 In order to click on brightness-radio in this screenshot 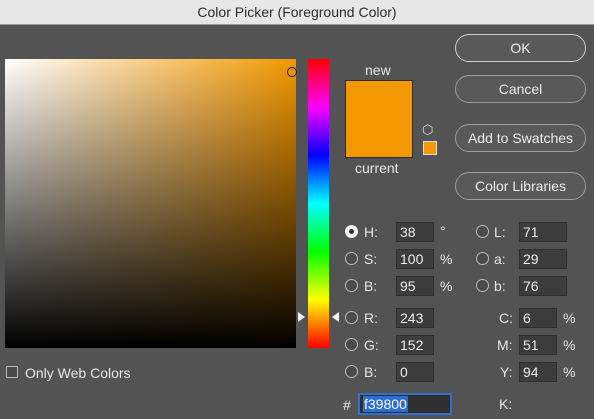, I will do `click(351, 285)`.